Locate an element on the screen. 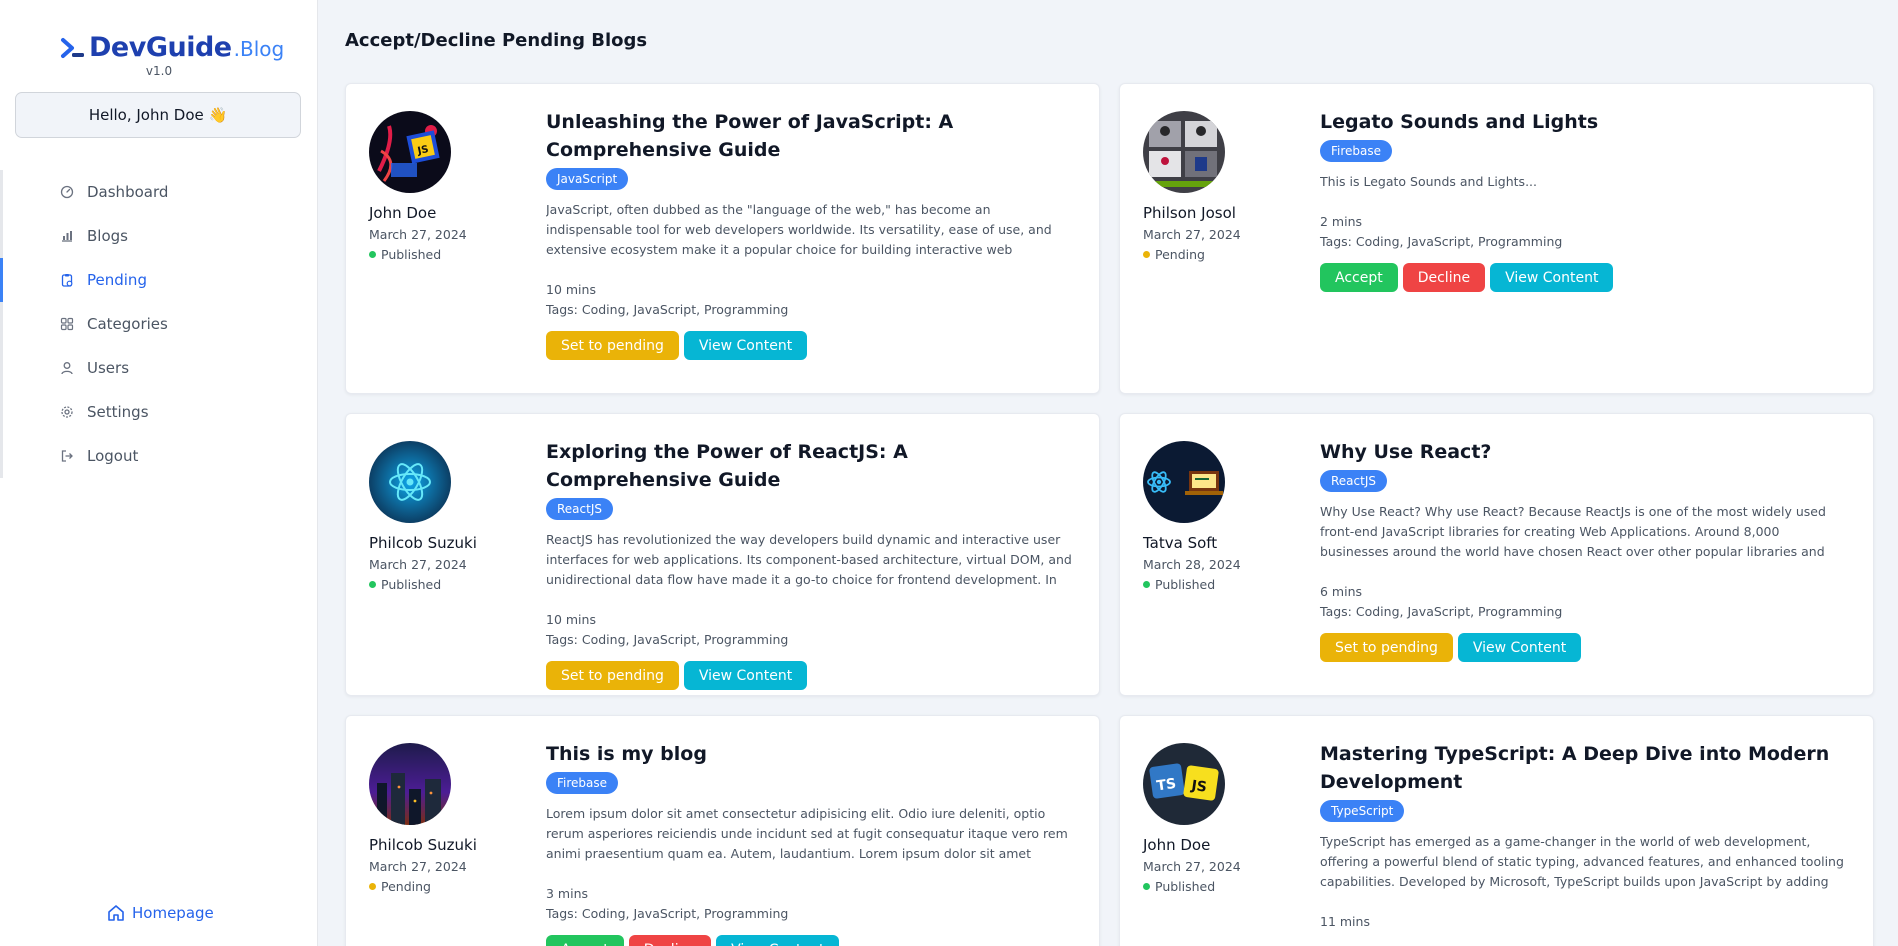 The height and width of the screenshot is (946, 1898). svg-text: JS is located at coordinates (1198, 787).